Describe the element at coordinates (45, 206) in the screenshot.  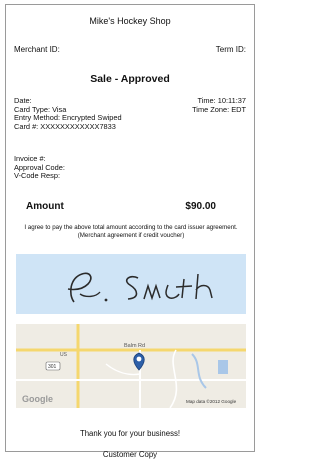
I see `amount-label: Amount` at that location.